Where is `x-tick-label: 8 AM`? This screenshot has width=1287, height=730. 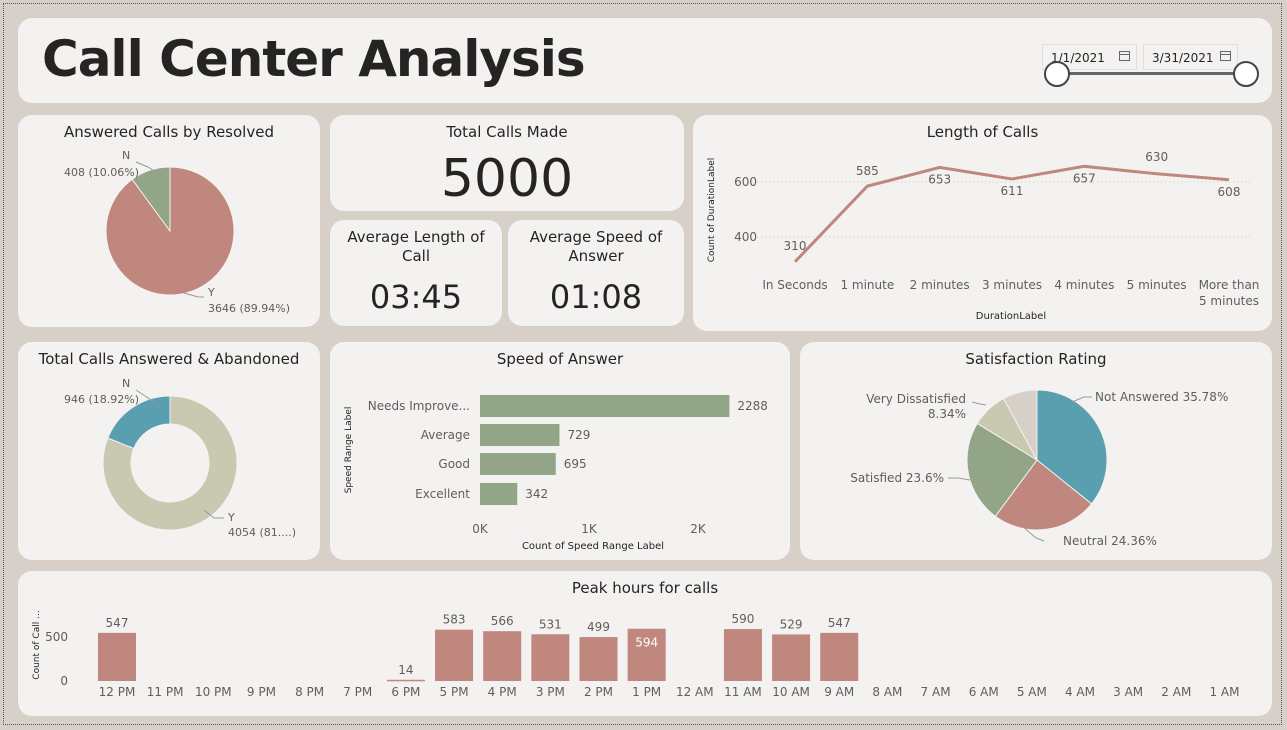
x-tick-label: 8 AM is located at coordinates (887, 692).